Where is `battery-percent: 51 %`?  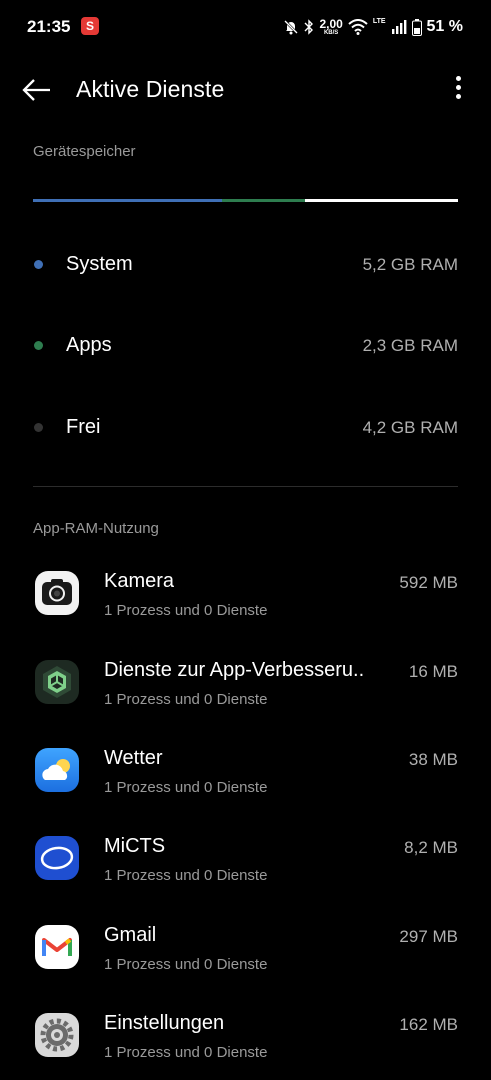 battery-percent: 51 % is located at coordinates (444, 26).